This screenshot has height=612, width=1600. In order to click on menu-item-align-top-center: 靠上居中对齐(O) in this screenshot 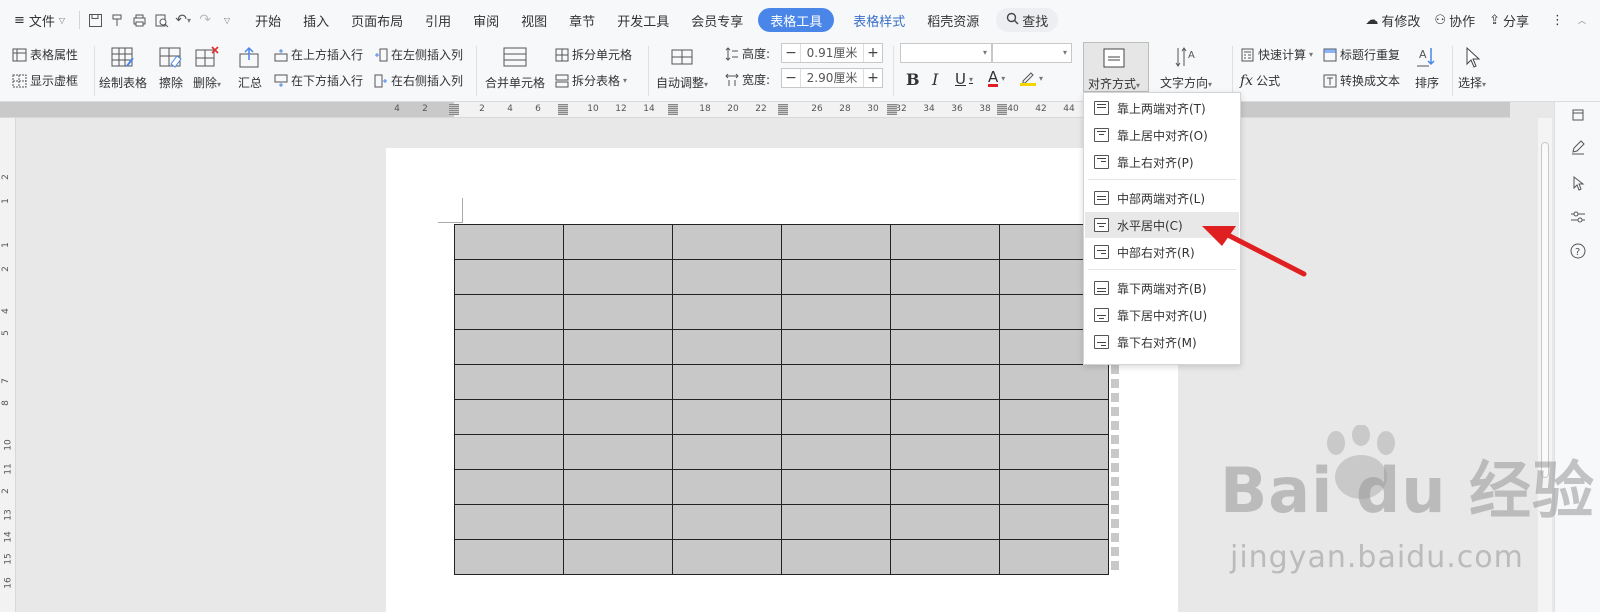, I will do `click(1162, 135)`.